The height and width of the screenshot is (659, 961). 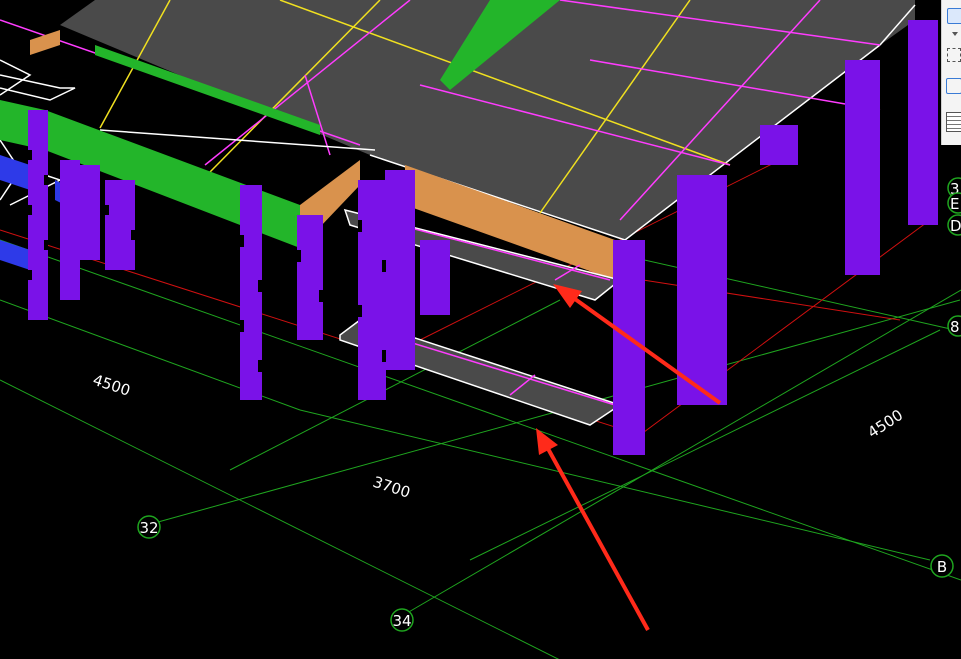 I want to click on grid-axis-b: B, so click(x=942, y=566).